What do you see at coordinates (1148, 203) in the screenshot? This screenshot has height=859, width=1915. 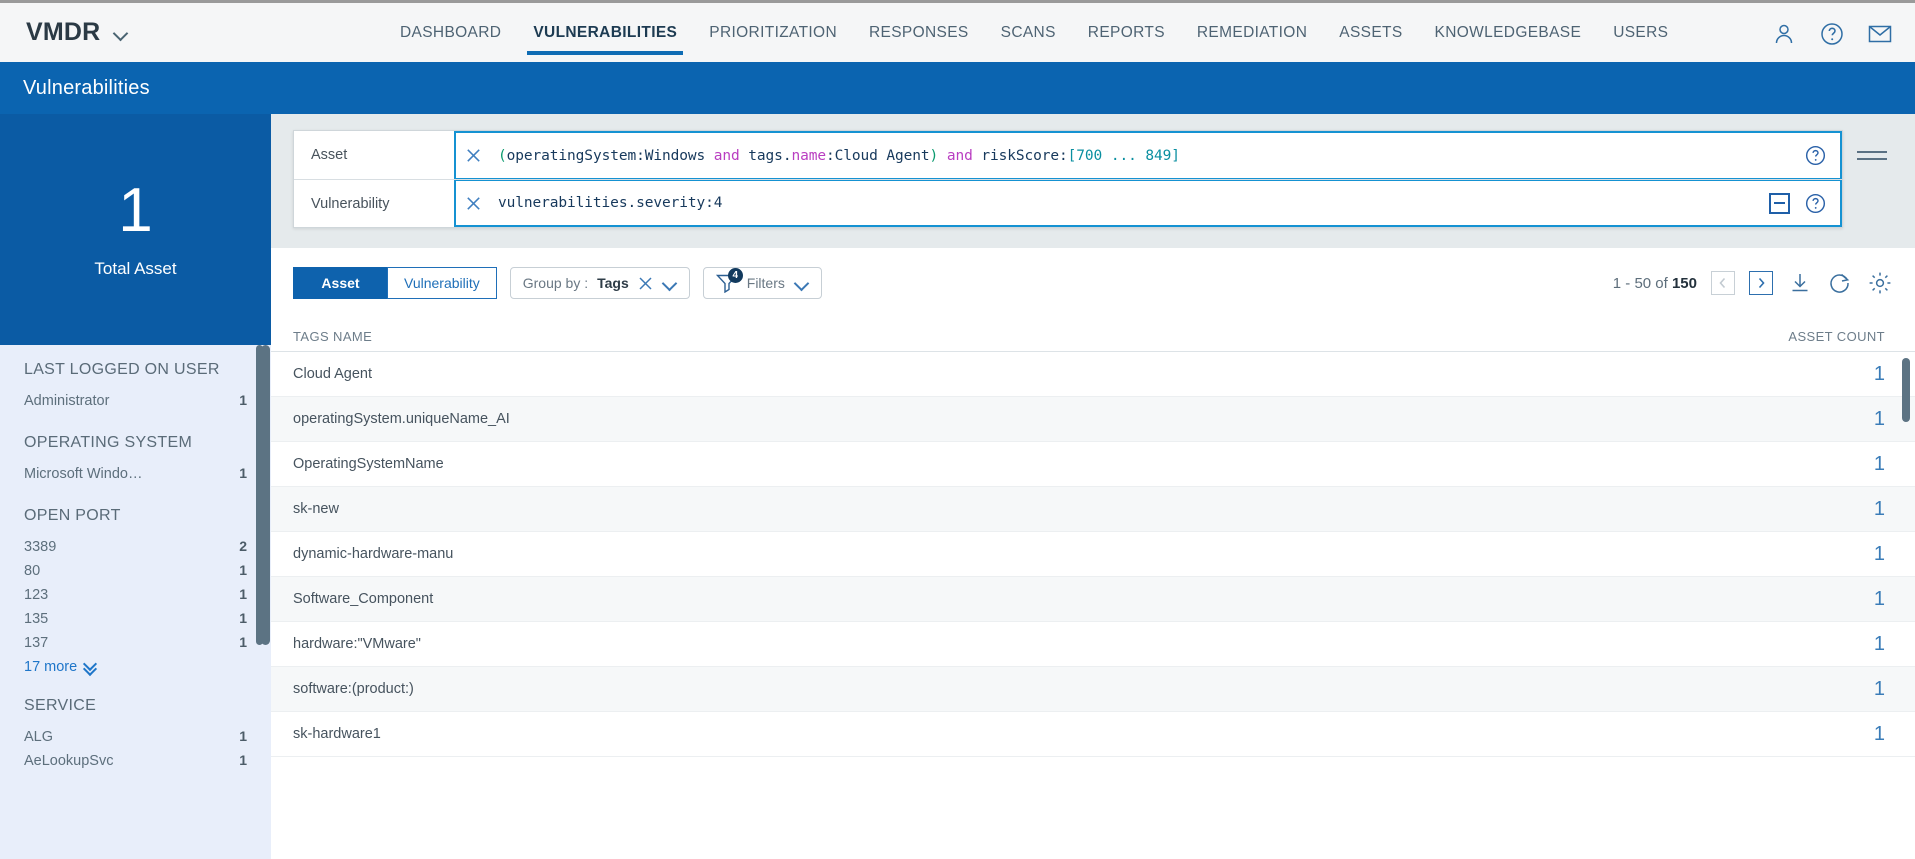 I see `query-input-vulnerability: vulnerabilities.severity:4` at bounding box center [1148, 203].